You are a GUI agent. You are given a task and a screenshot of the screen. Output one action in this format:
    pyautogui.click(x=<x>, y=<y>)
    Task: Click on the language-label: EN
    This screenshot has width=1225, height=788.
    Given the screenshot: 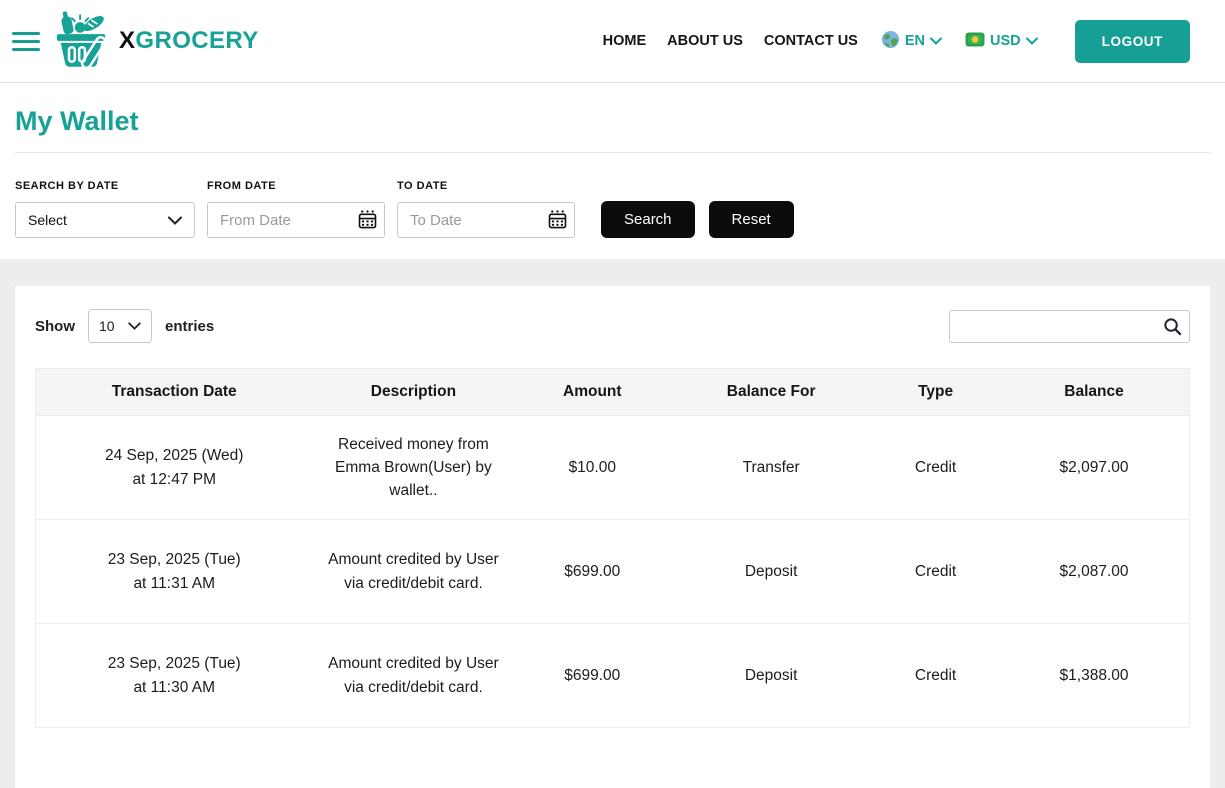 What is the action you would take?
    pyautogui.click(x=915, y=41)
    